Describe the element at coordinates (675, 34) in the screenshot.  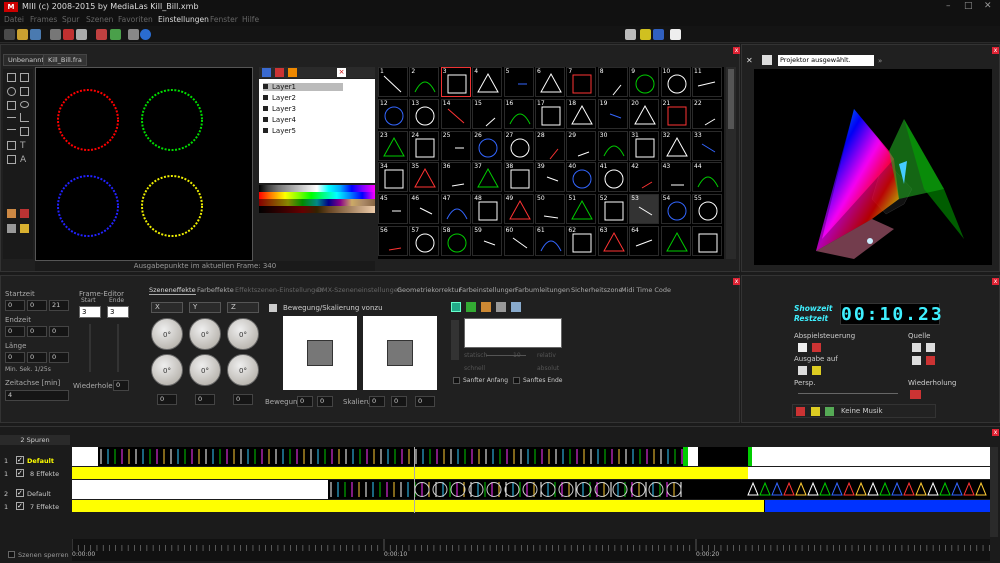
I see `piano-icon` at that location.